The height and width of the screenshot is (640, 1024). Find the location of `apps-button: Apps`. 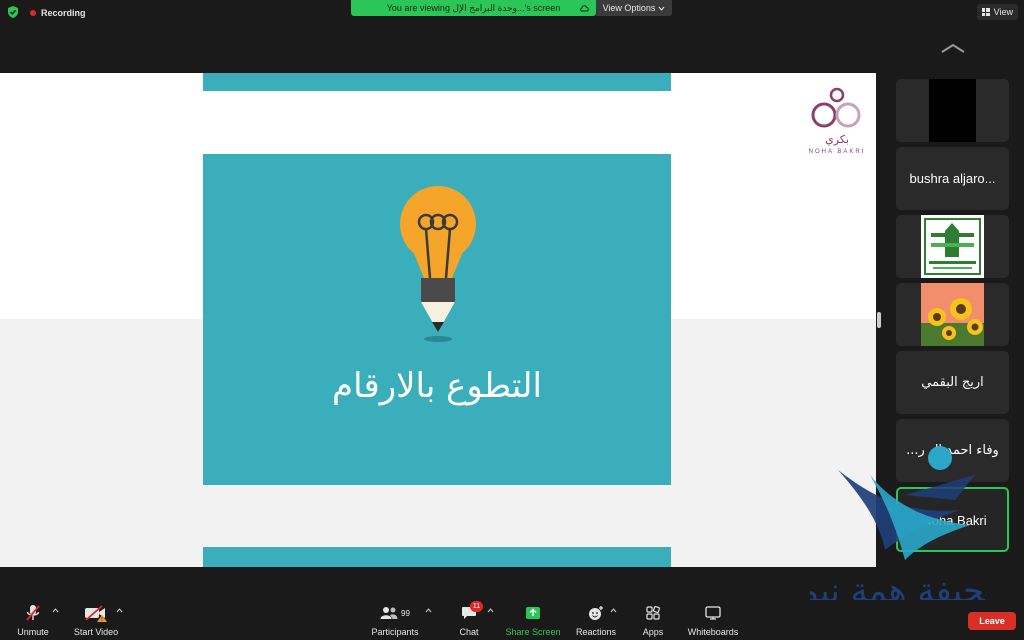

apps-button: Apps is located at coordinates (653, 620).